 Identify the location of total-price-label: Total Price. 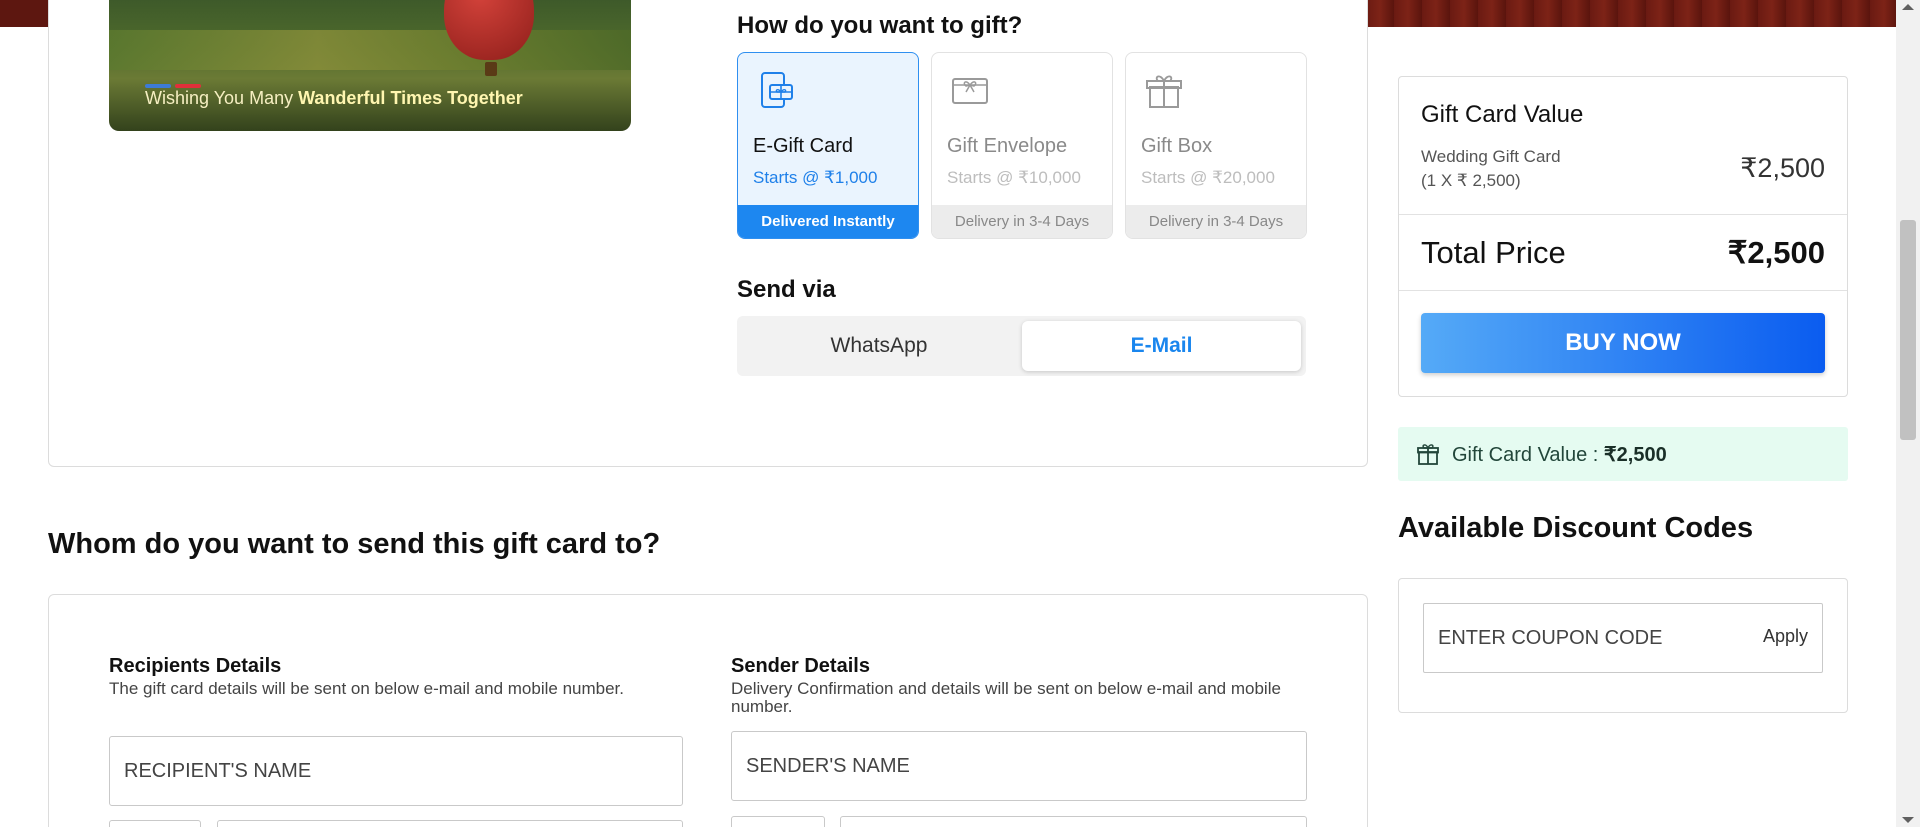
(1493, 252).